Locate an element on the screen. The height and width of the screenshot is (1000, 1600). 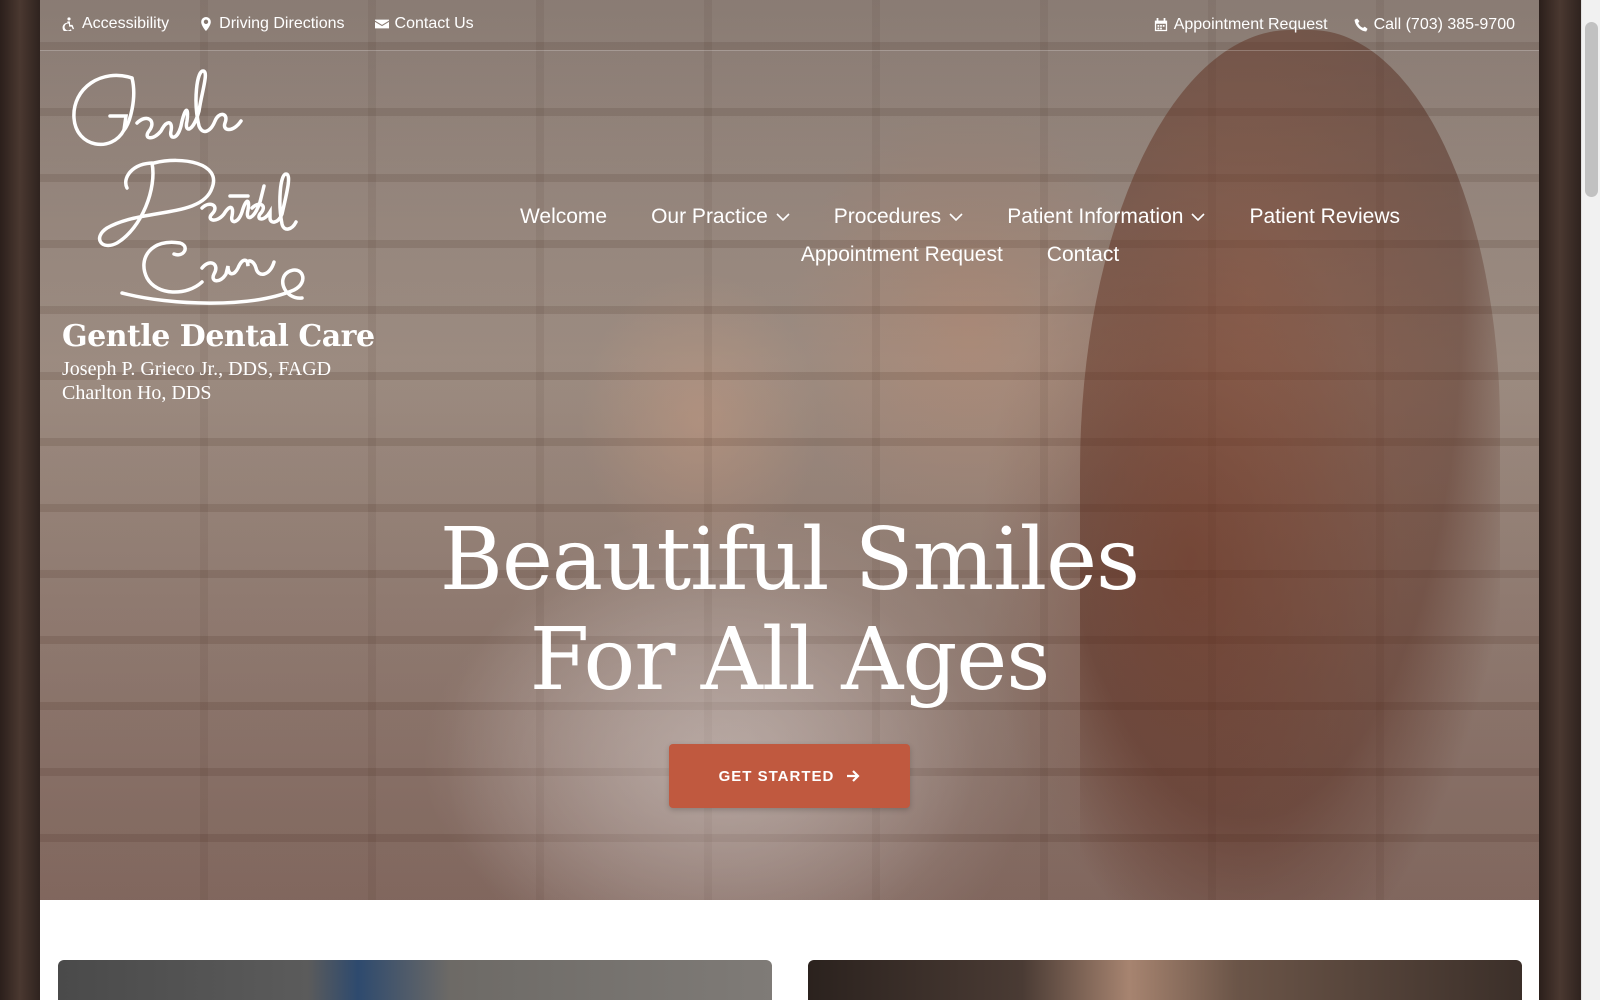
nav-item-label: Procedures is located at coordinates (887, 216).